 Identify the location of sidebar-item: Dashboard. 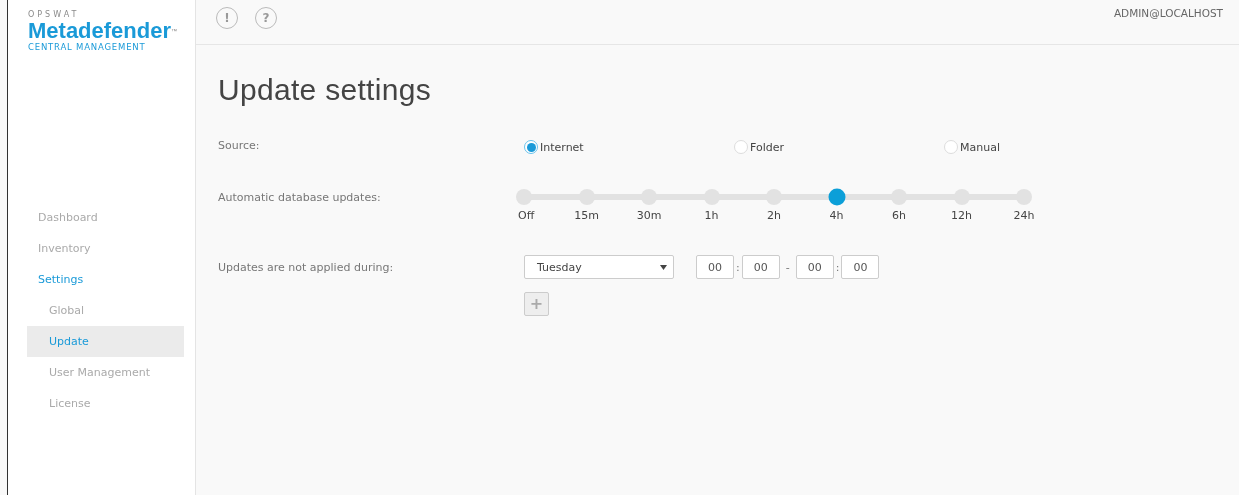
(96, 217).